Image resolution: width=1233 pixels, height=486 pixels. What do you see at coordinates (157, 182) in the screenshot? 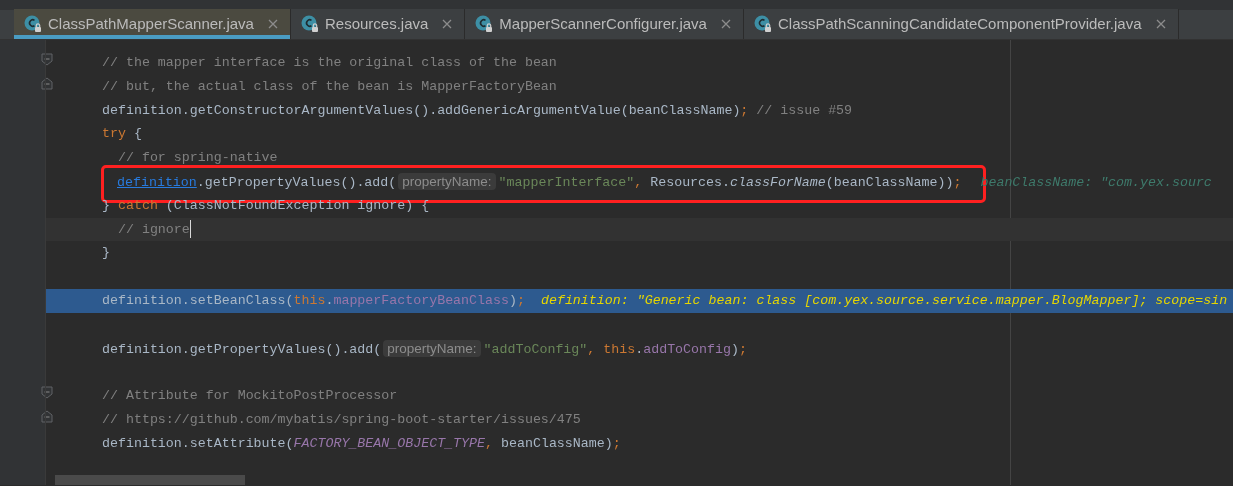
I see `code-link: definition` at bounding box center [157, 182].